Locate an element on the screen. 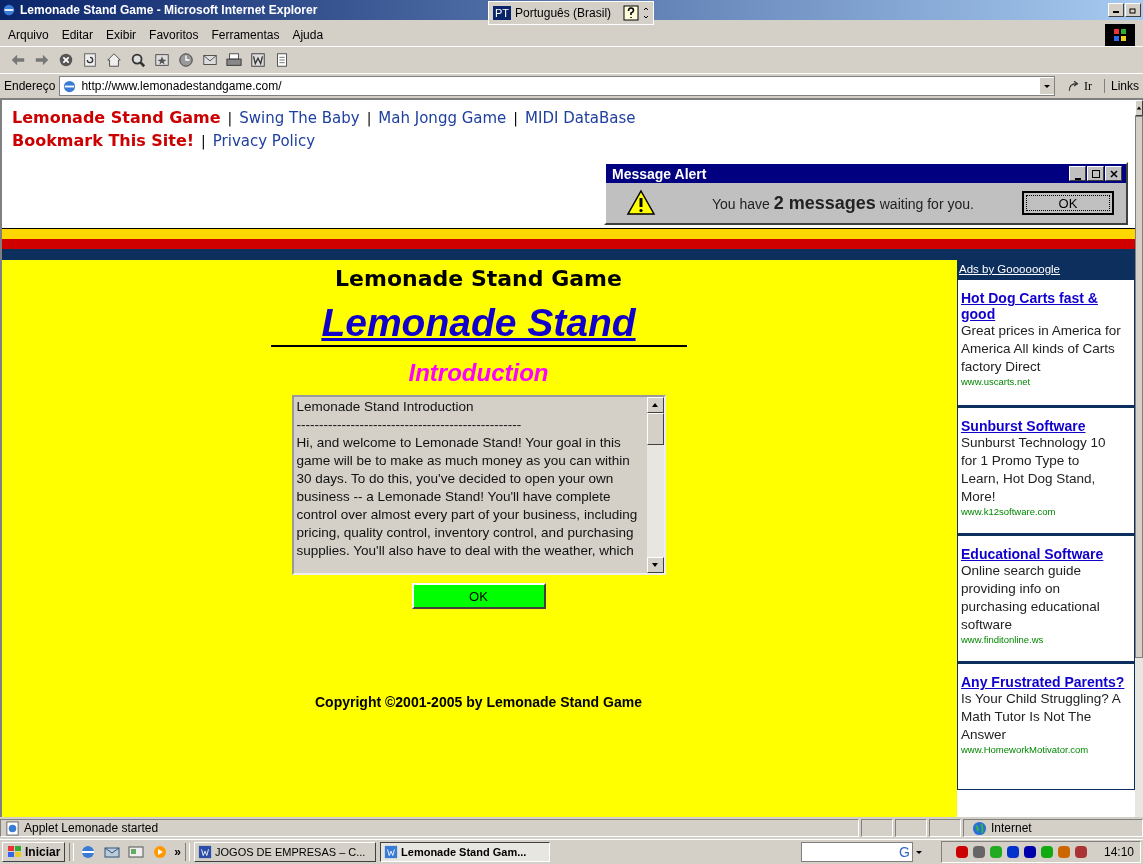  status-text: Applet Lemonade started is located at coordinates (91, 828).